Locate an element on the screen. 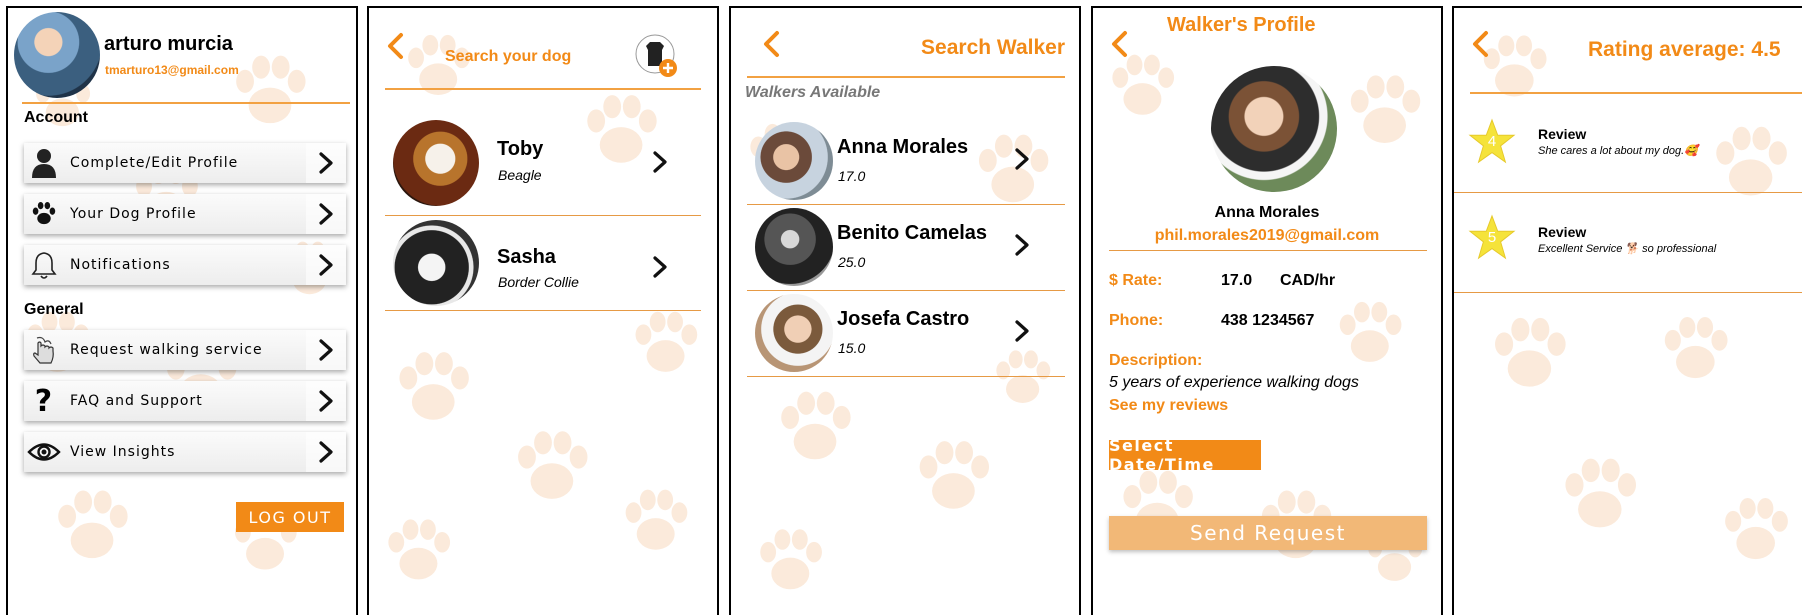  walker-name: Benito Camelas is located at coordinates (912, 233).